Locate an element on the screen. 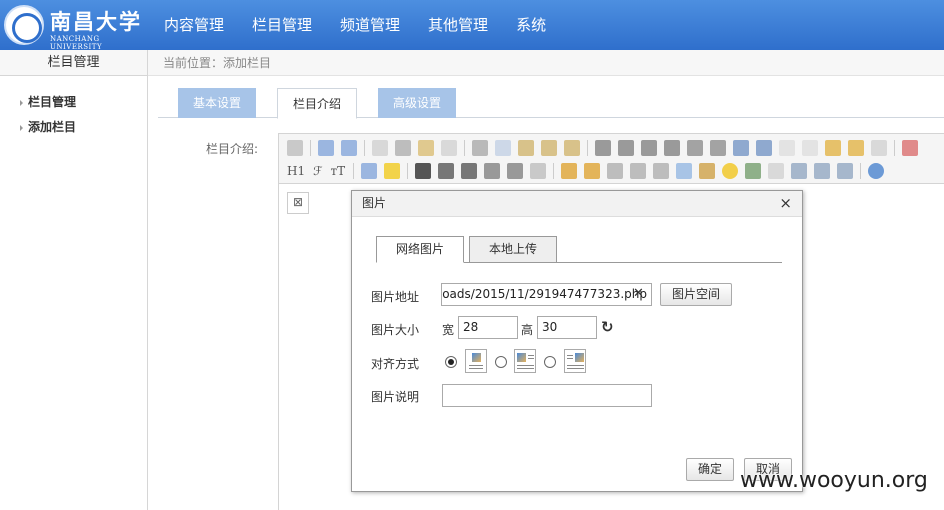 This screenshot has height=510, width=944. tab-local-upload: 本地上传 is located at coordinates (513, 249).